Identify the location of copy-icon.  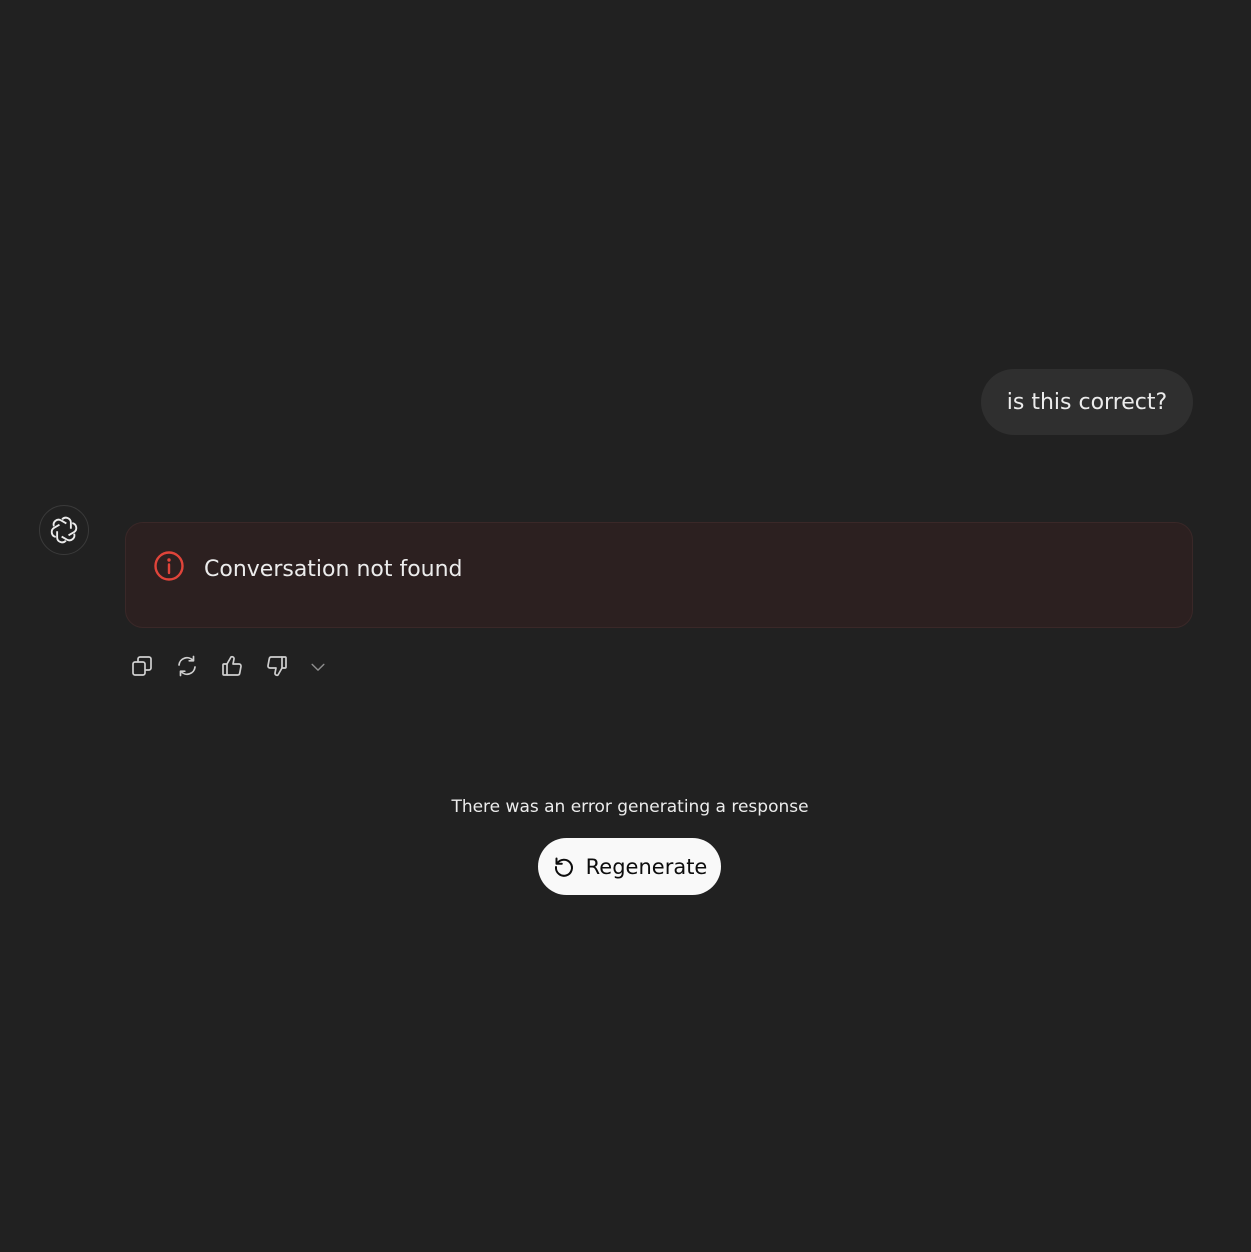
(142, 666).